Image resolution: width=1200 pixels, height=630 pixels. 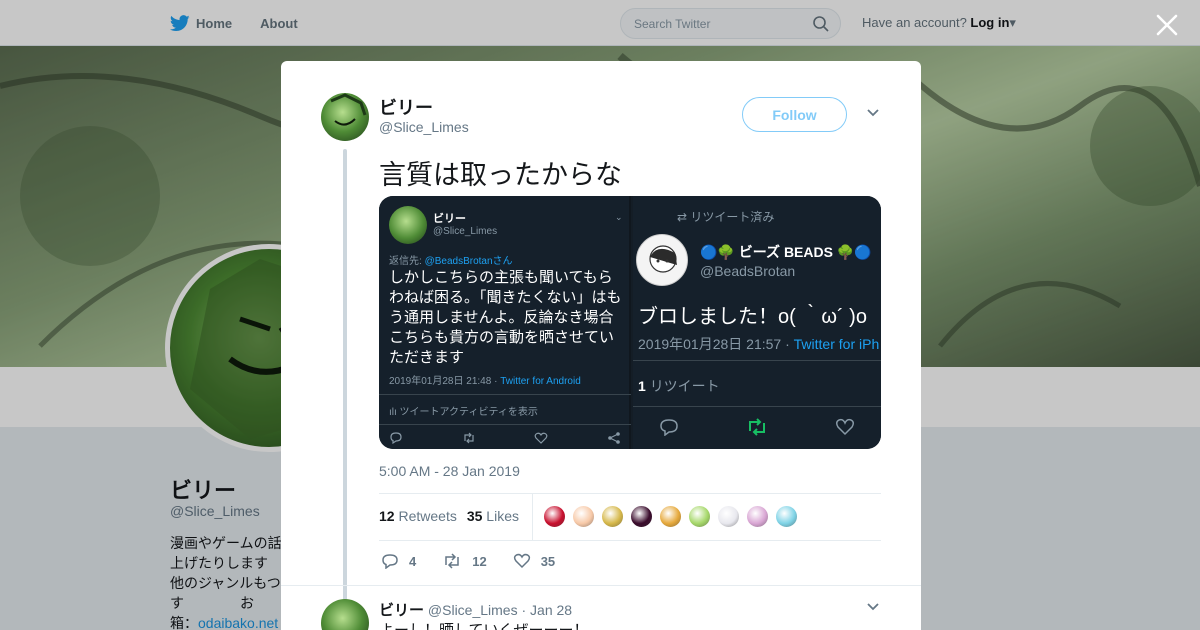 I want to click on screenshot-time: 2019年01月28日 21:57 · Twitter for iPh, so click(x=758, y=344).